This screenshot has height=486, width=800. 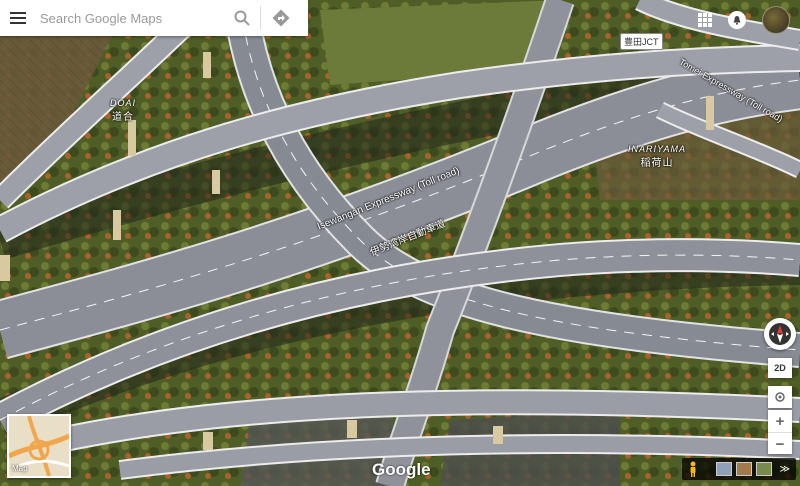 What do you see at coordinates (641, 41) in the screenshot?
I see `junction-label: 豊田JCT` at bounding box center [641, 41].